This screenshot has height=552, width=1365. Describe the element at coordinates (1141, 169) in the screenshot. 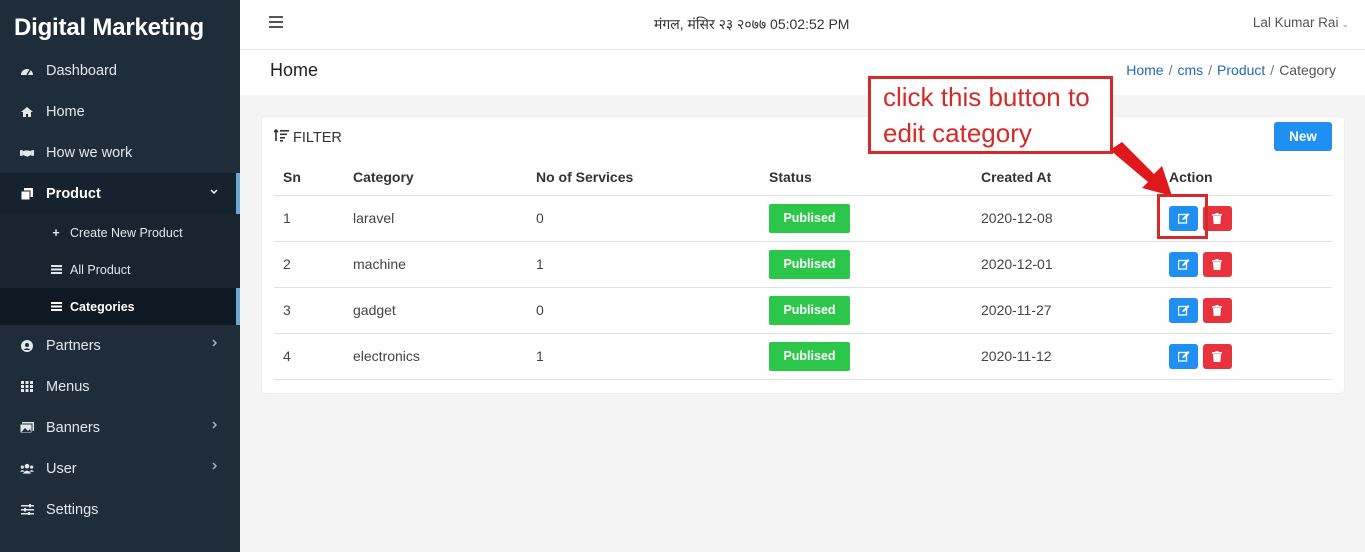

I see `annotation-arrow` at that location.